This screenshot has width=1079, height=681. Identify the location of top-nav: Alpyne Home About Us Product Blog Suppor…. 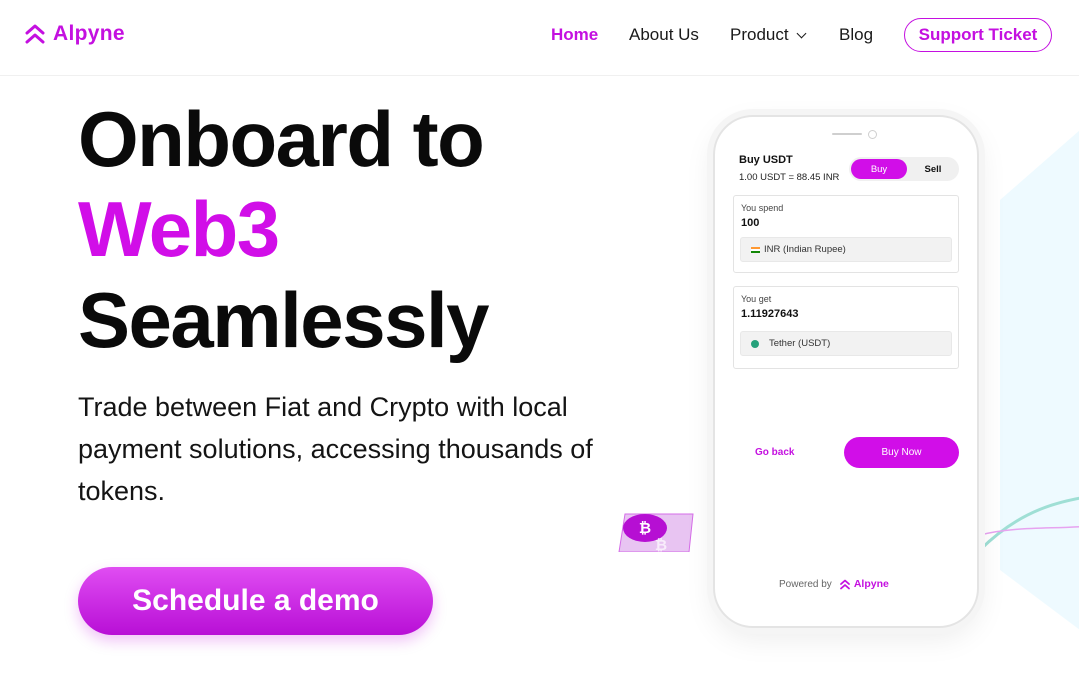
(539, 38).